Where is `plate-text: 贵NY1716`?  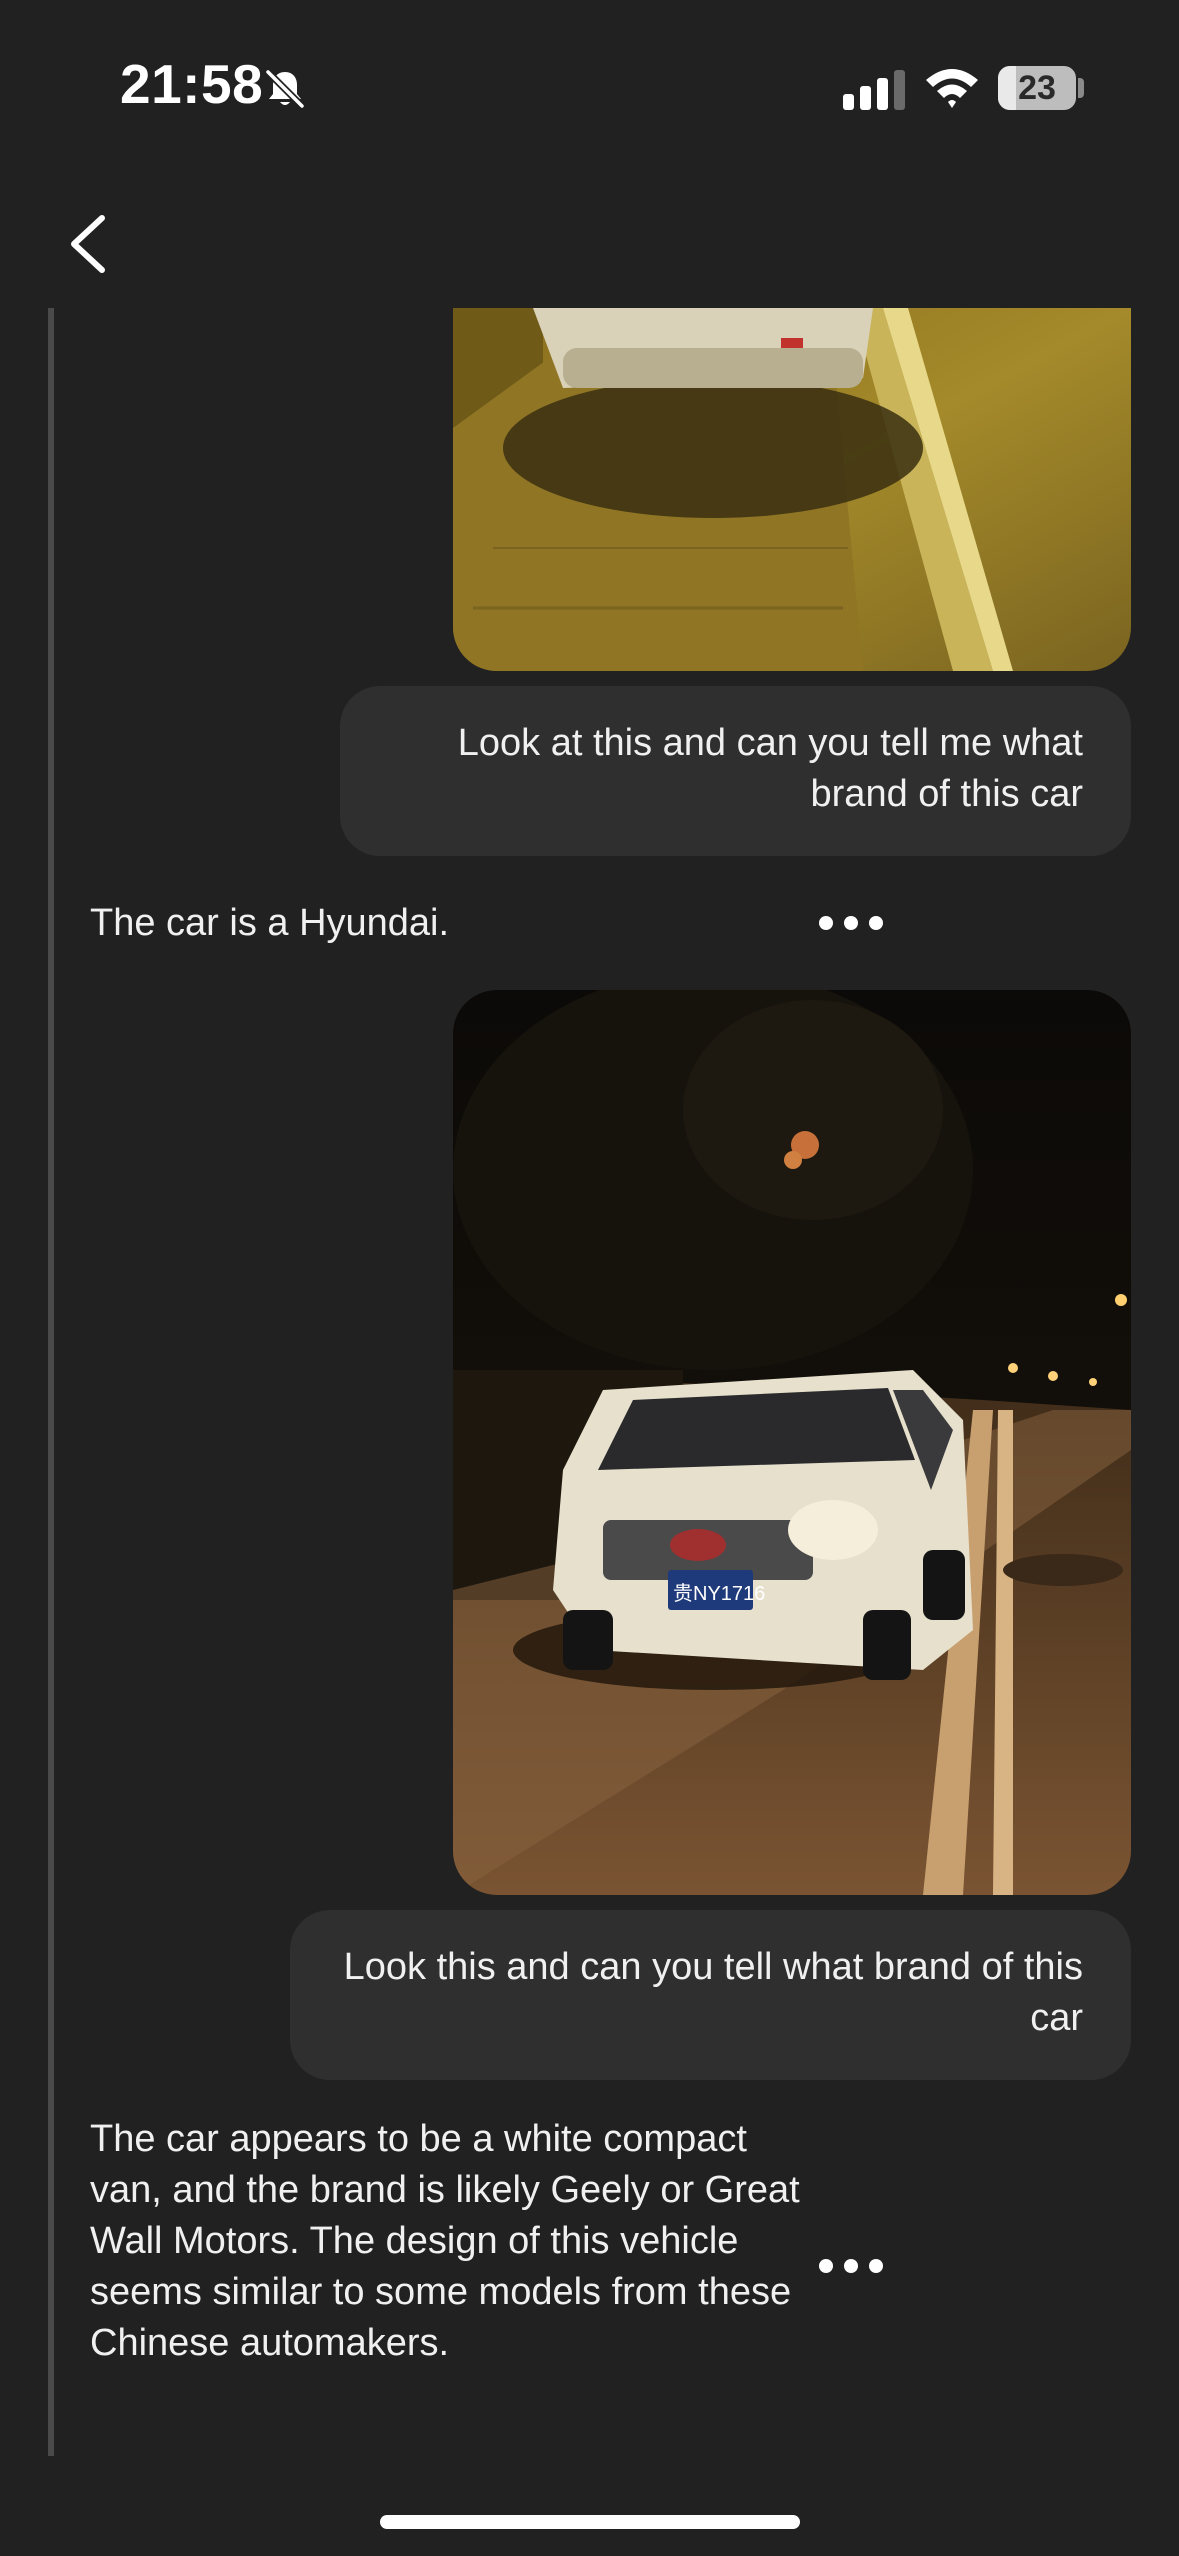
plate-text: 贵NY1716 is located at coordinates (719, 1593).